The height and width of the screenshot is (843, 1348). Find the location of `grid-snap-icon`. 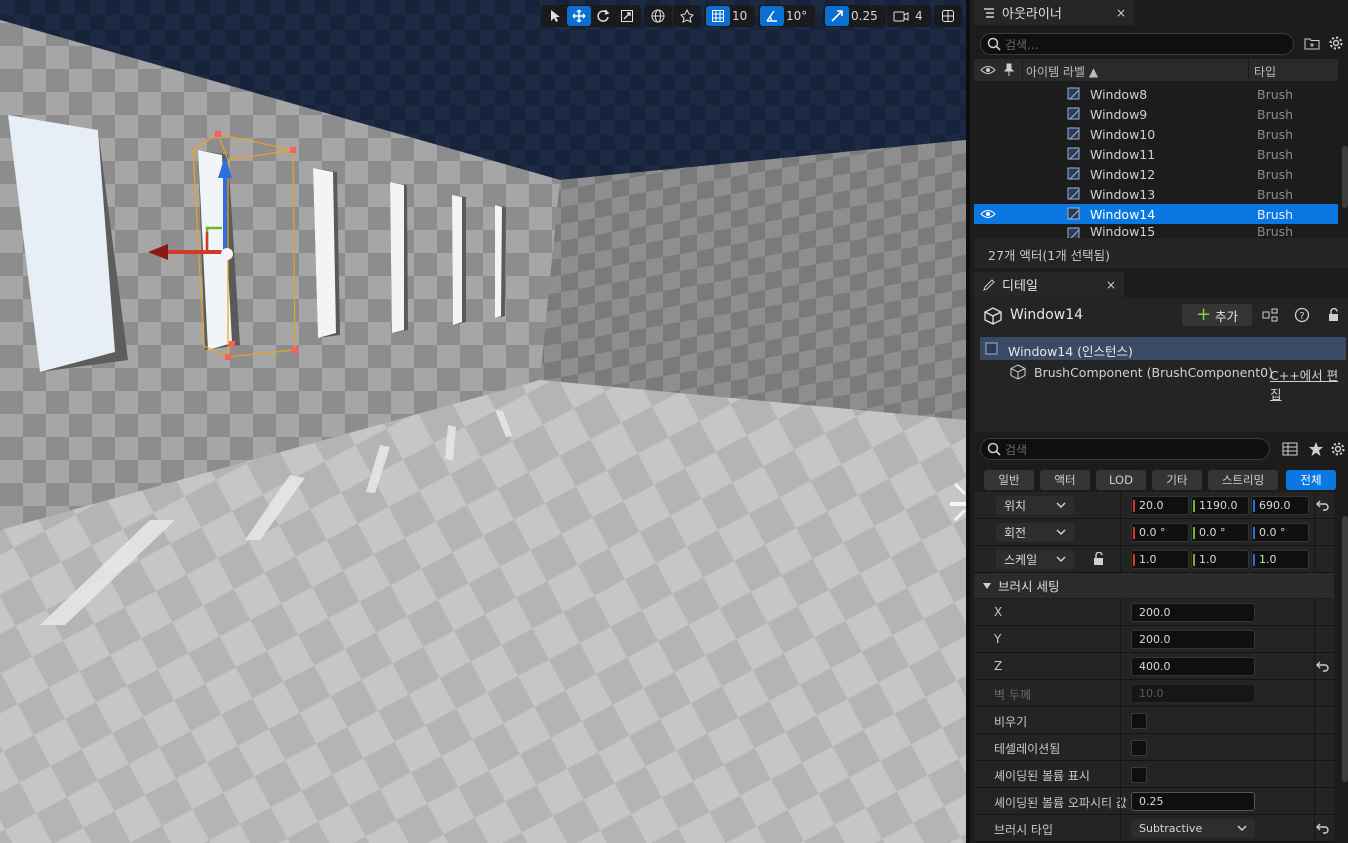

grid-snap-icon is located at coordinates (718, 16).